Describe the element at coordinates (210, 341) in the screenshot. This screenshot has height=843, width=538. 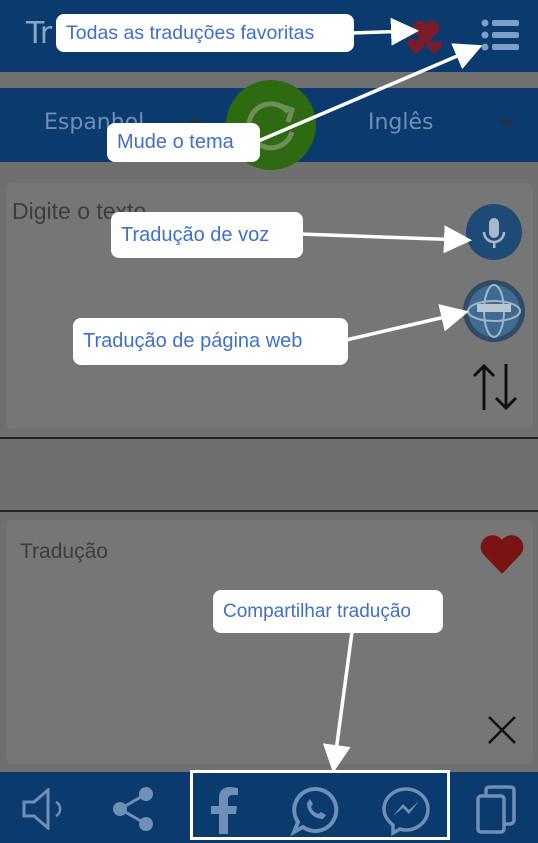
I see `callout-web: Tradução de página web` at that location.